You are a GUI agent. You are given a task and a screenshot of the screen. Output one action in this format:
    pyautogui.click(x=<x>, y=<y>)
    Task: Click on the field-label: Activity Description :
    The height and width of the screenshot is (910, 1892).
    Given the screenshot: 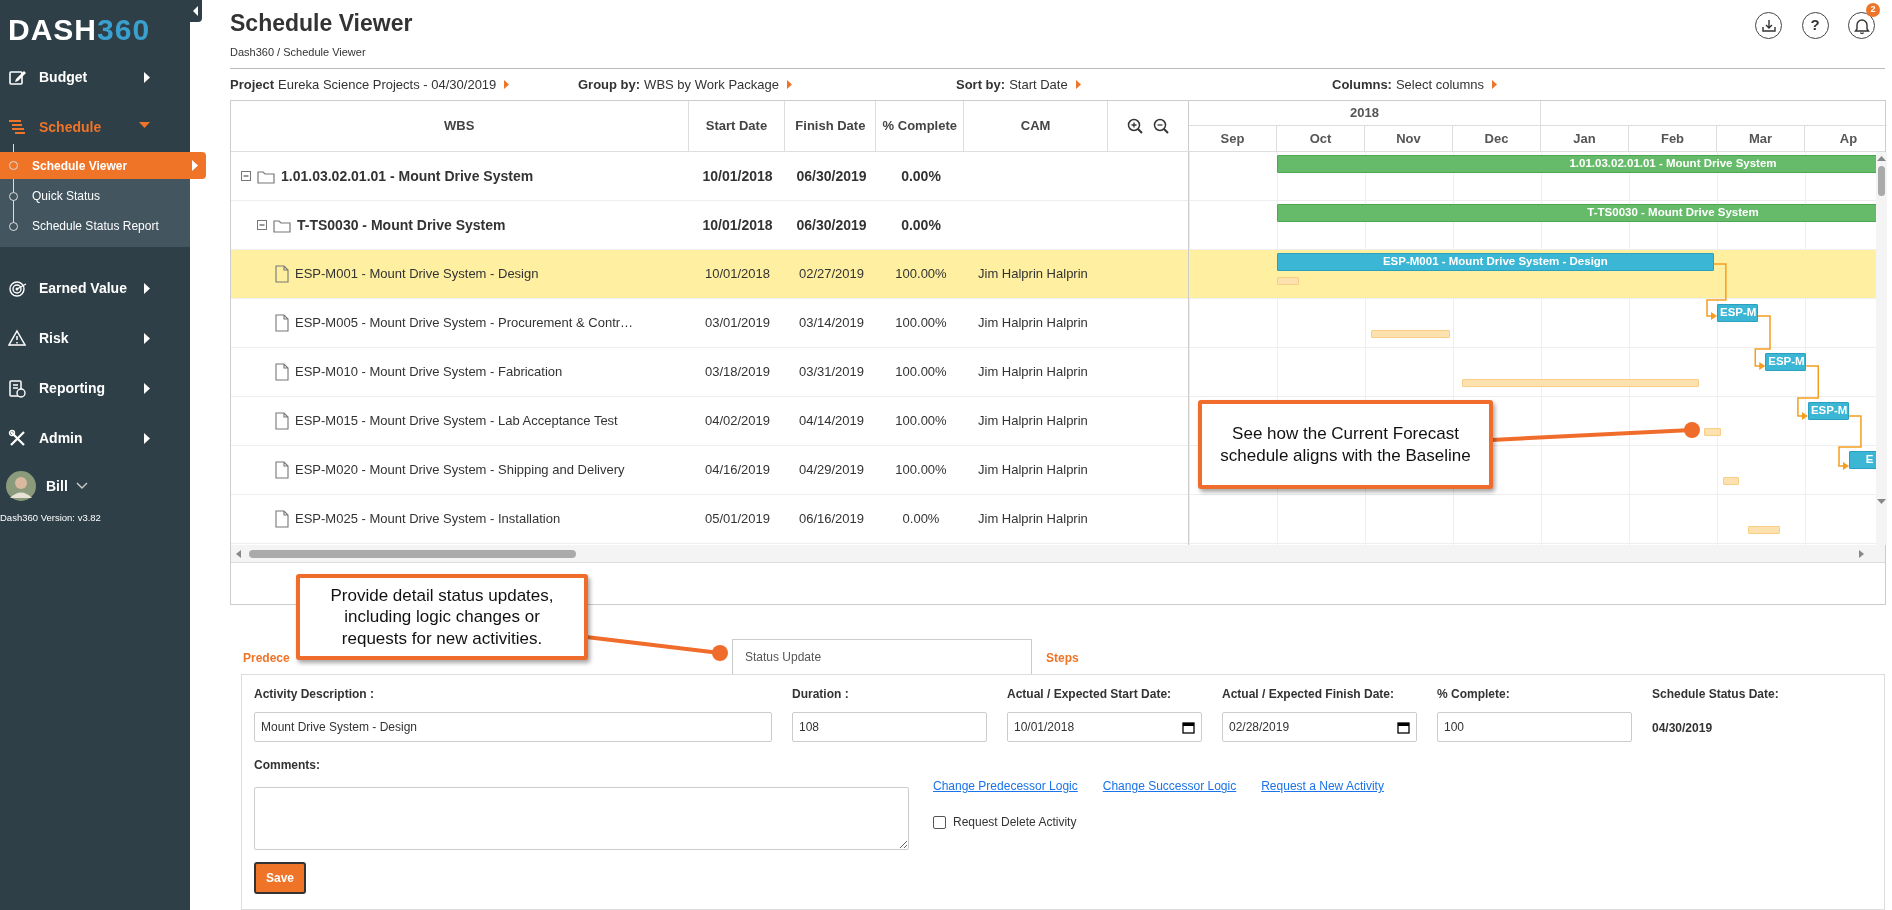 What is the action you would take?
    pyautogui.click(x=315, y=694)
    